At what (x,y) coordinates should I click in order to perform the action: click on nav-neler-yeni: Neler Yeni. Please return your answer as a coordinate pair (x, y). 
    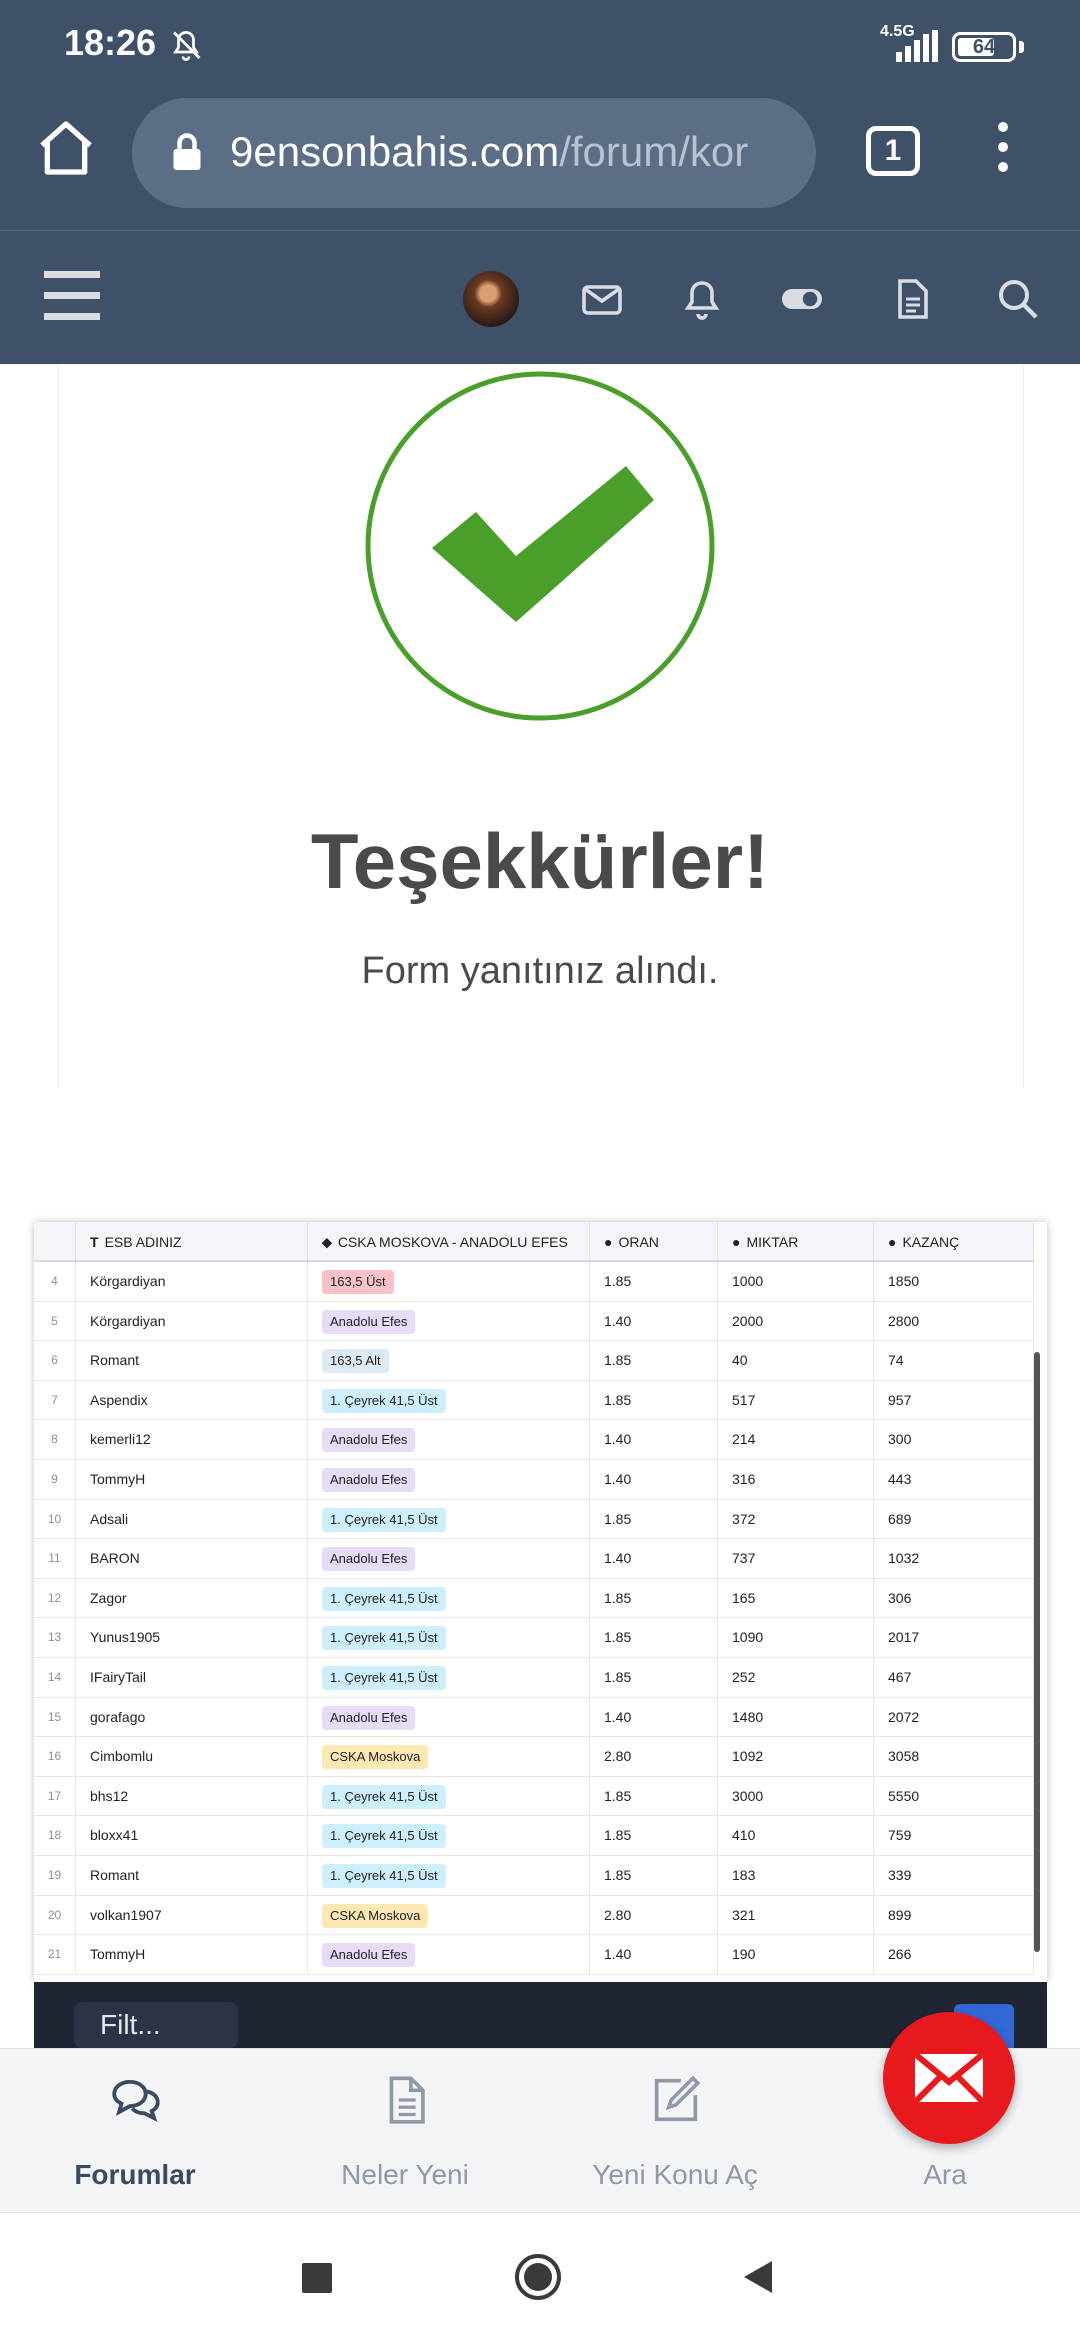
    Looking at the image, I should click on (405, 2131).